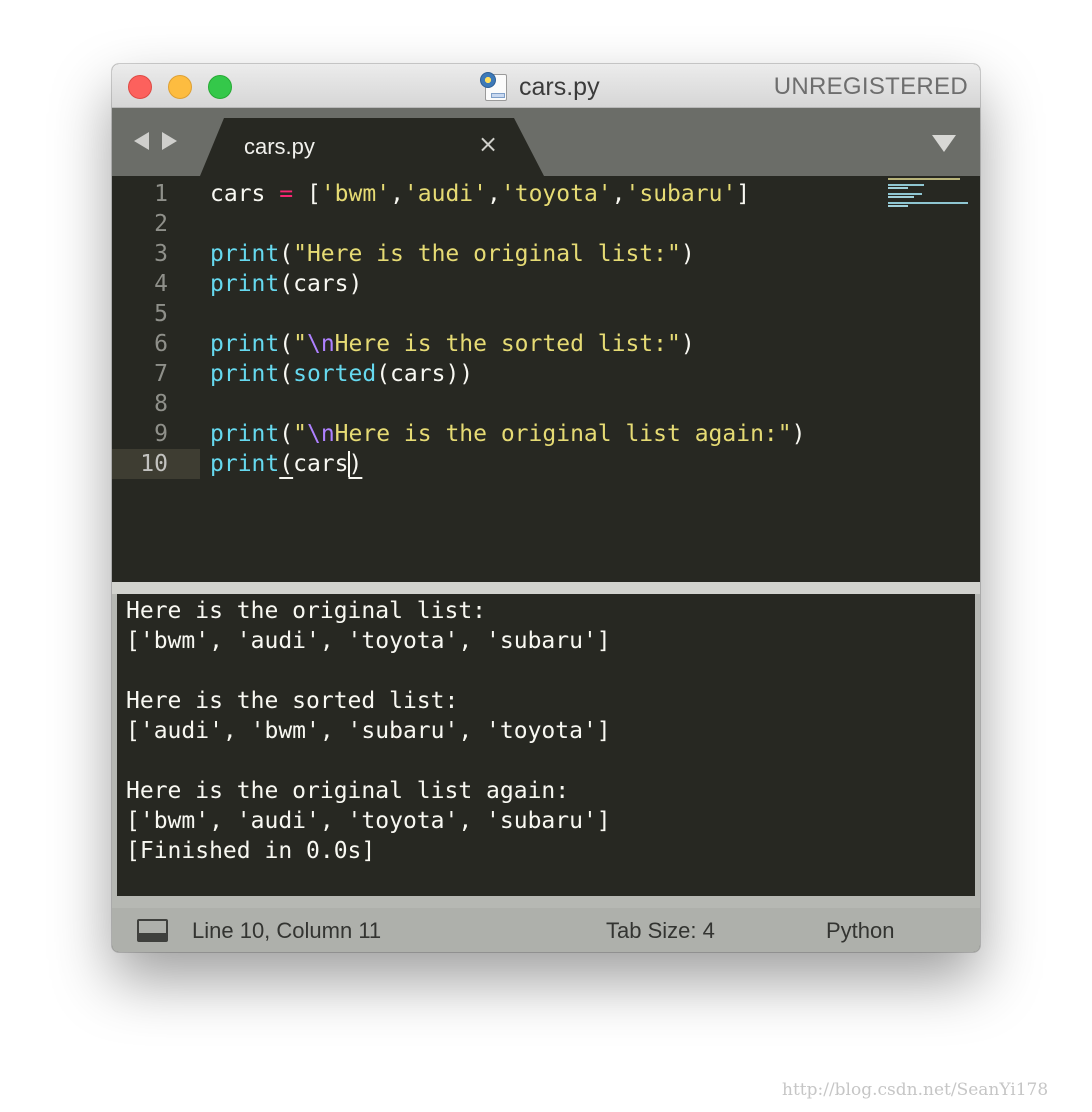 The height and width of the screenshot is (1112, 1092). I want to click on line-number: 2, so click(161, 224).